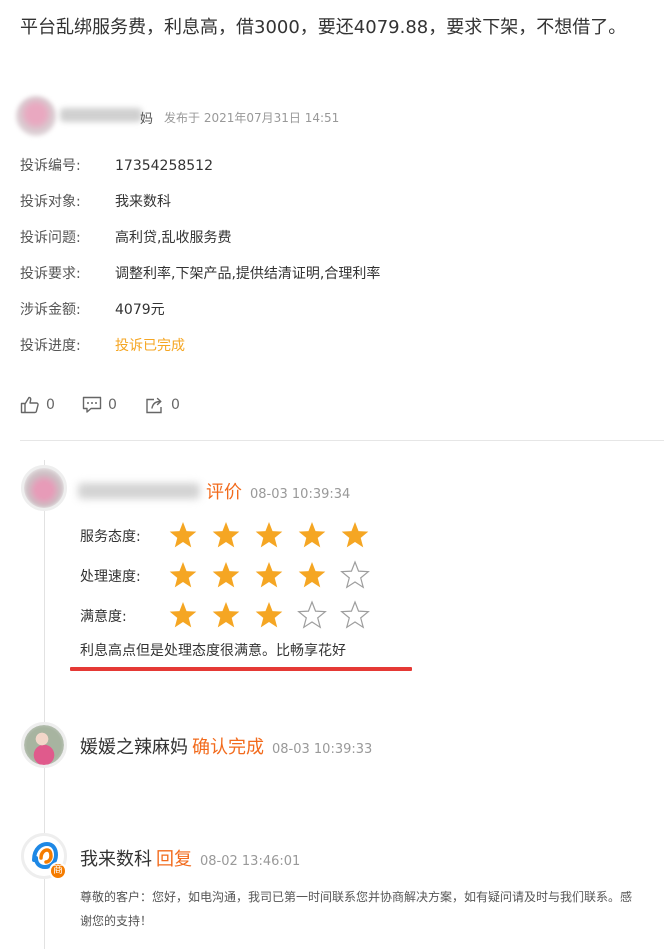  What do you see at coordinates (330, 310) in the screenshot?
I see `field-amount: 涉诉金额: 4079元` at bounding box center [330, 310].